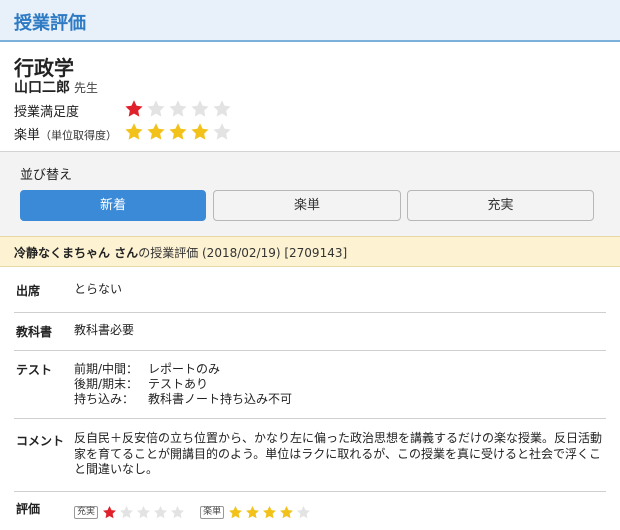 The width and height of the screenshot is (620, 530). What do you see at coordinates (307, 205) in the screenshot?
I see `sort-button-easy: 楽単` at bounding box center [307, 205].